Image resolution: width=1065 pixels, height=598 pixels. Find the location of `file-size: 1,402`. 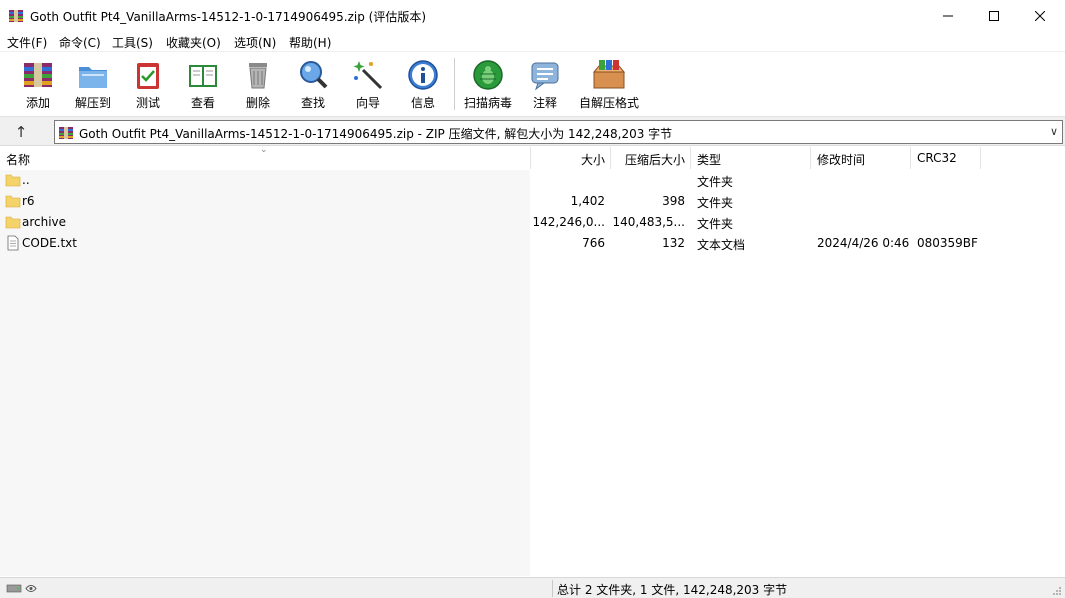

file-size: 1,402 is located at coordinates (587, 201).